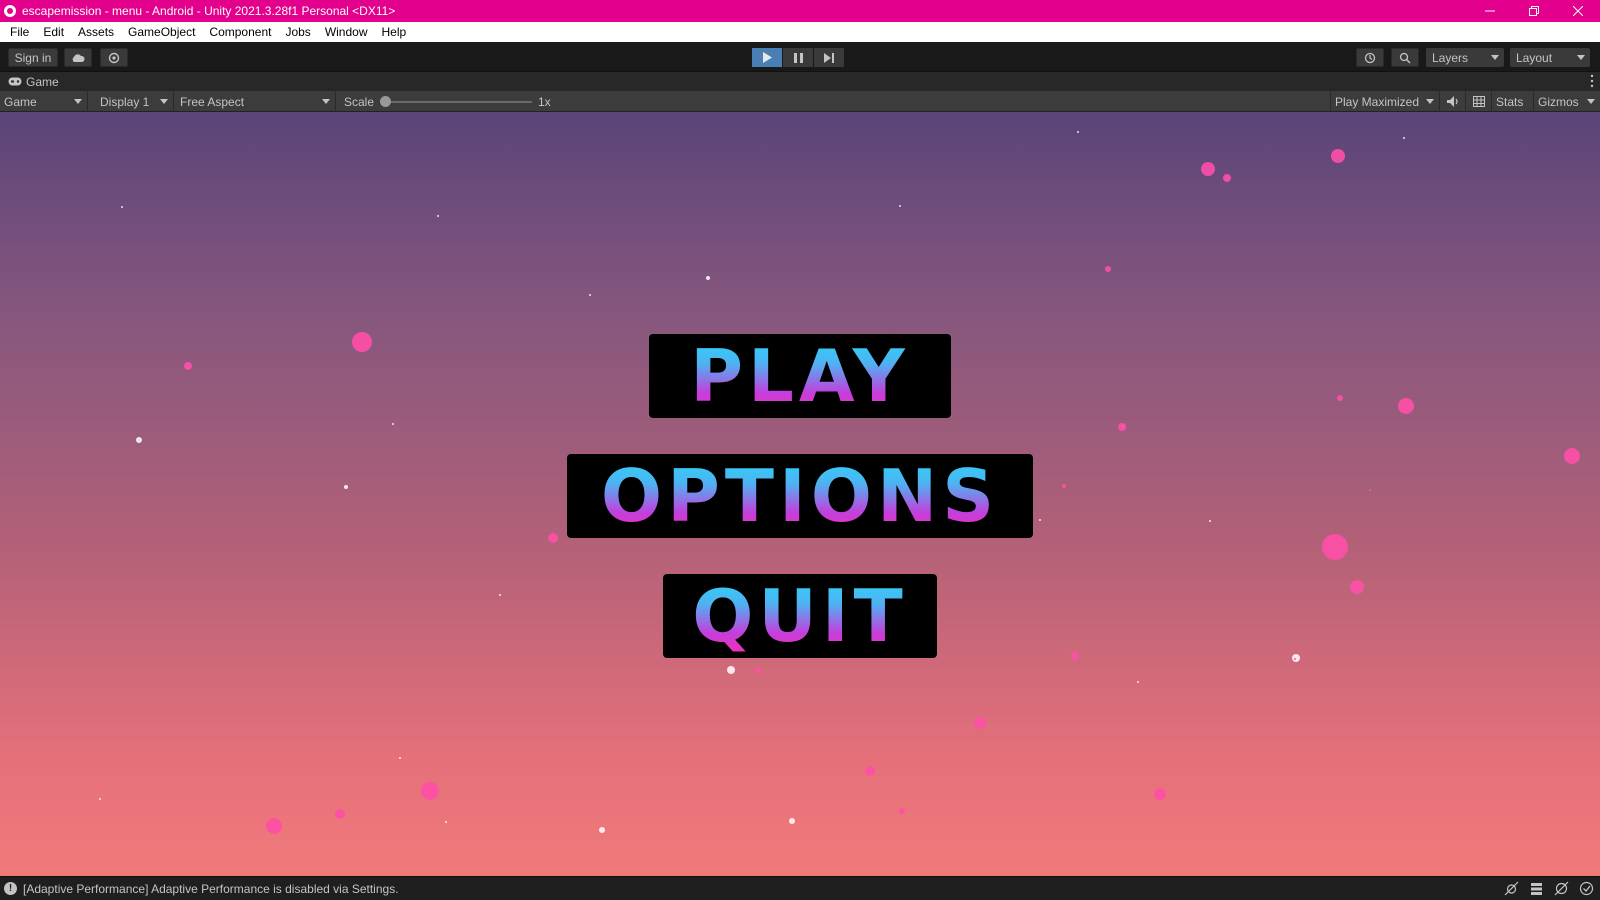 The image size is (1600, 900). I want to click on grid-icon, so click(1479, 101).